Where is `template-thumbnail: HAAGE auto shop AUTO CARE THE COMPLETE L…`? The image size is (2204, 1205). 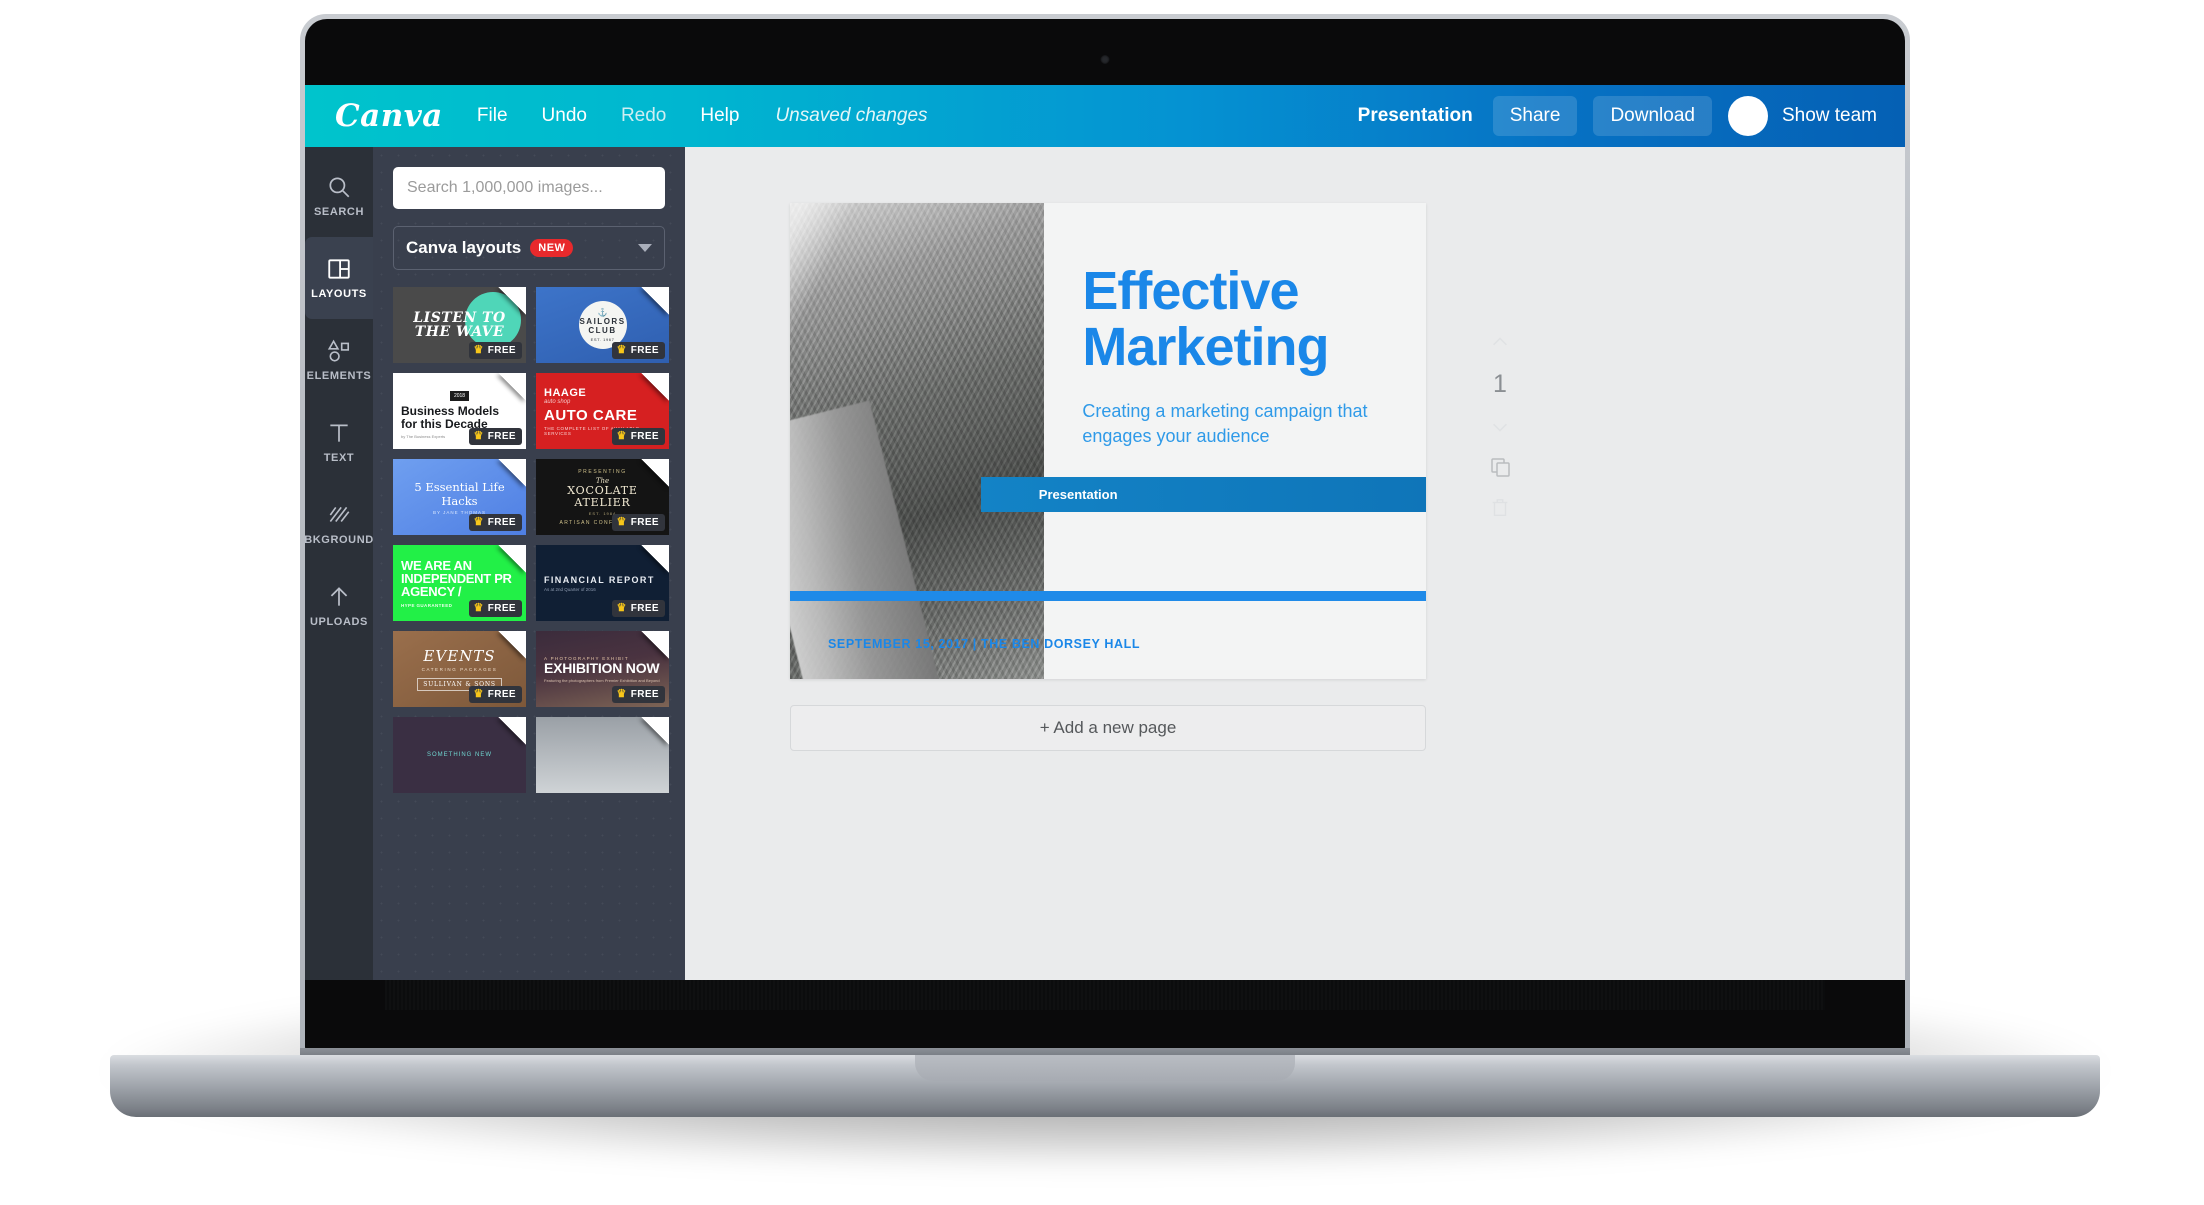
template-thumbnail: HAAGE auto shop AUTO CARE THE COMPLETE L… is located at coordinates (602, 411).